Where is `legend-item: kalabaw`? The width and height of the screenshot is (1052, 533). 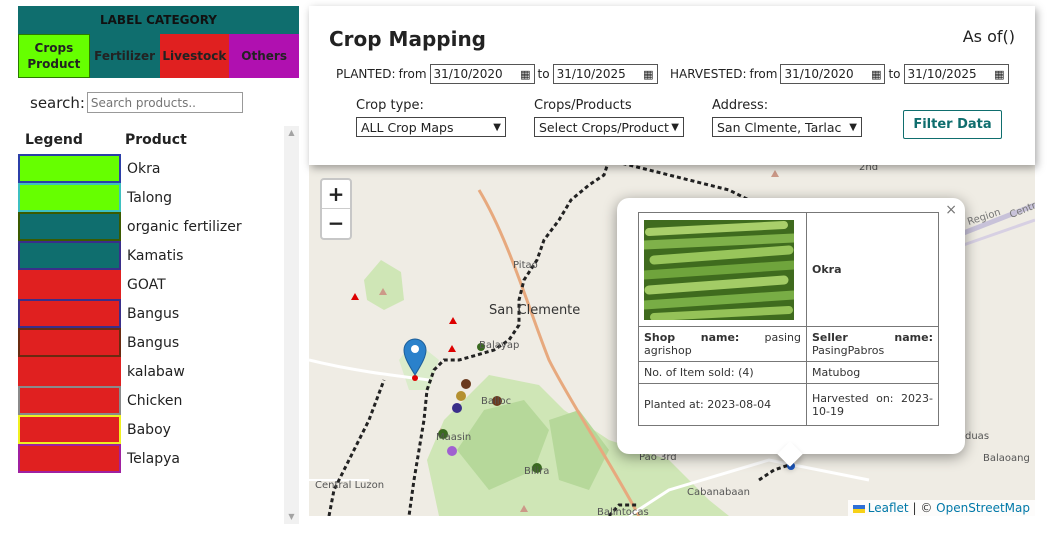
legend-item: kalabaw is located at coordinates (151, 371).